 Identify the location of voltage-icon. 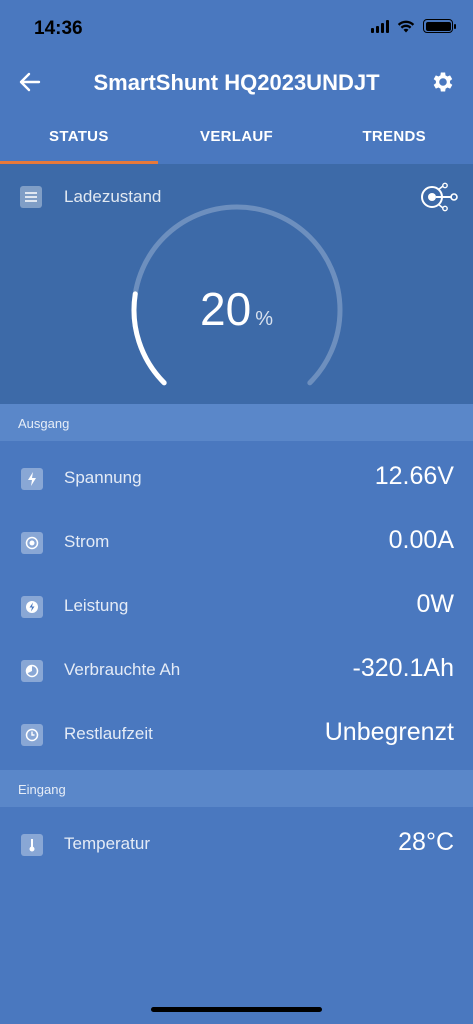
(32, 479).